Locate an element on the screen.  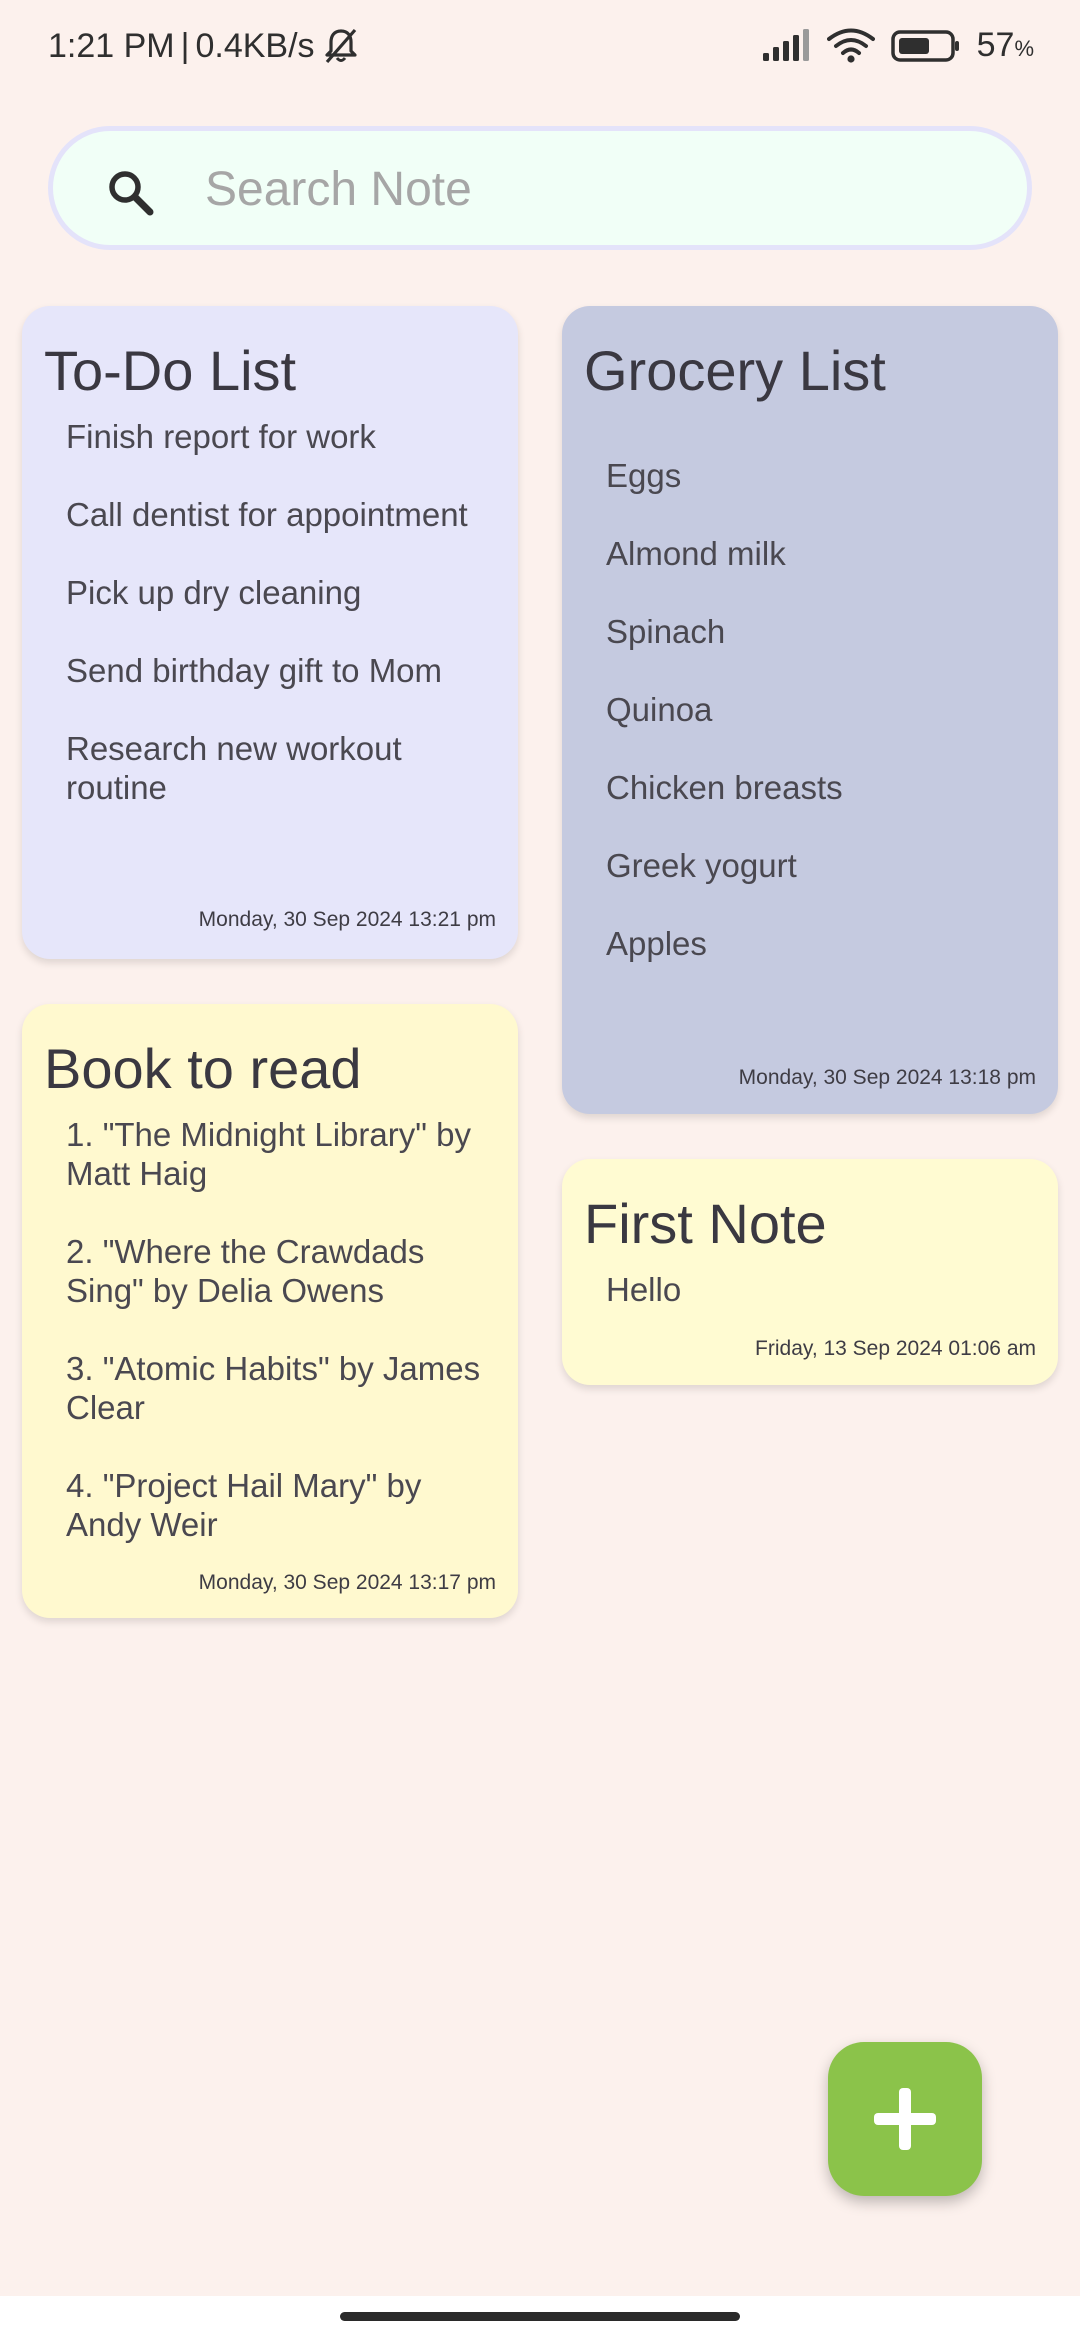
note-line: Quinoa is located at coordinates (659, 709).